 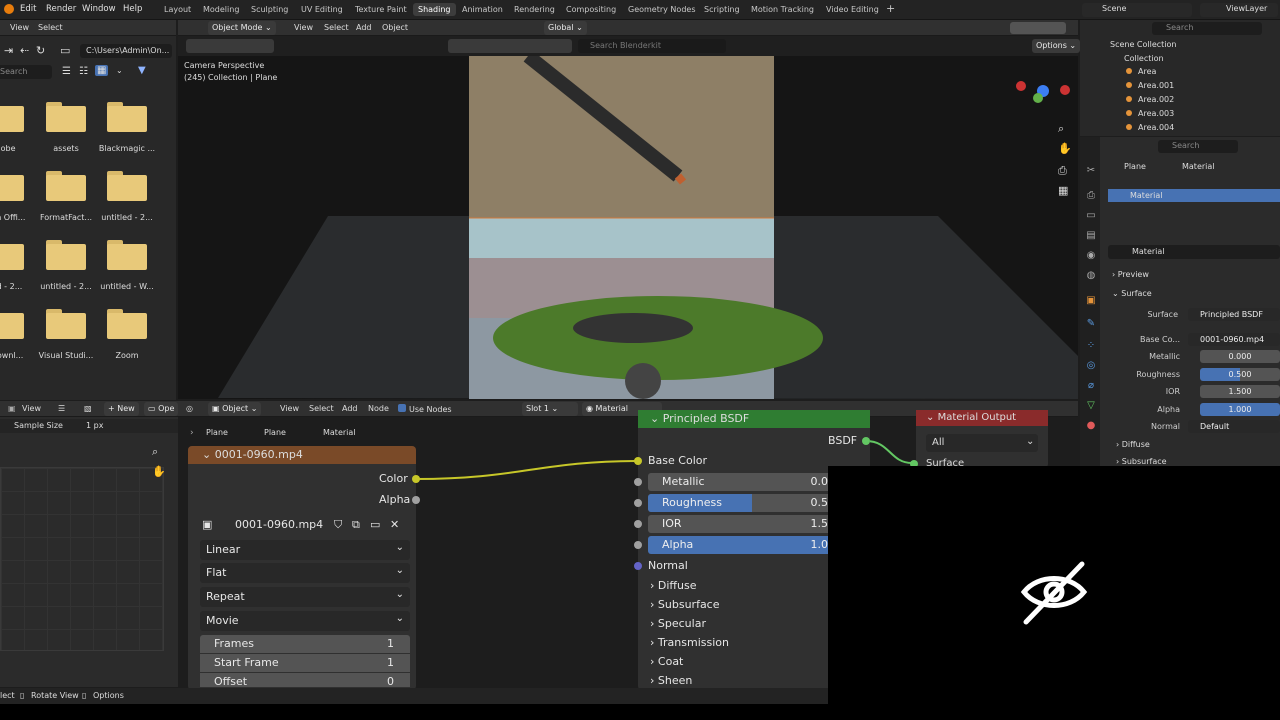 I want to click on bsdf-node-title-text: Principled BSDF, so click(x=706, y=418).